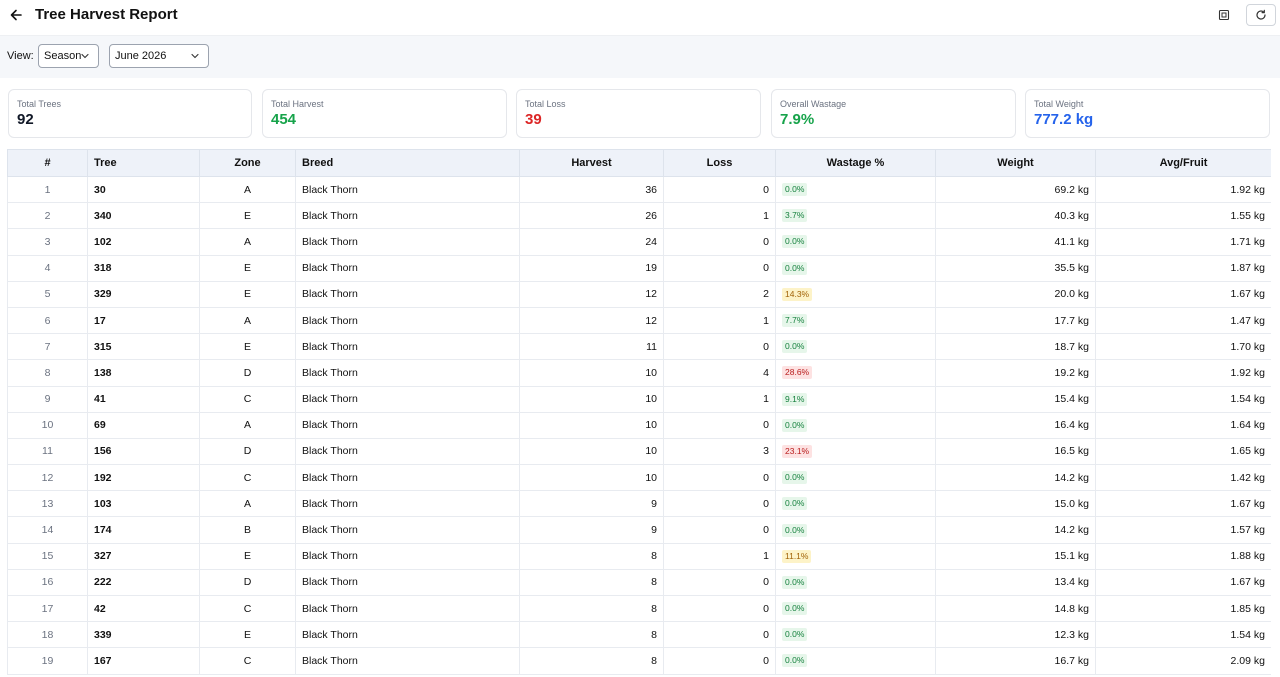 The image size is (1280, 677). Describe the element at coordinates (1261, 15) in the screenshot. I see `refresh-button` at that location.